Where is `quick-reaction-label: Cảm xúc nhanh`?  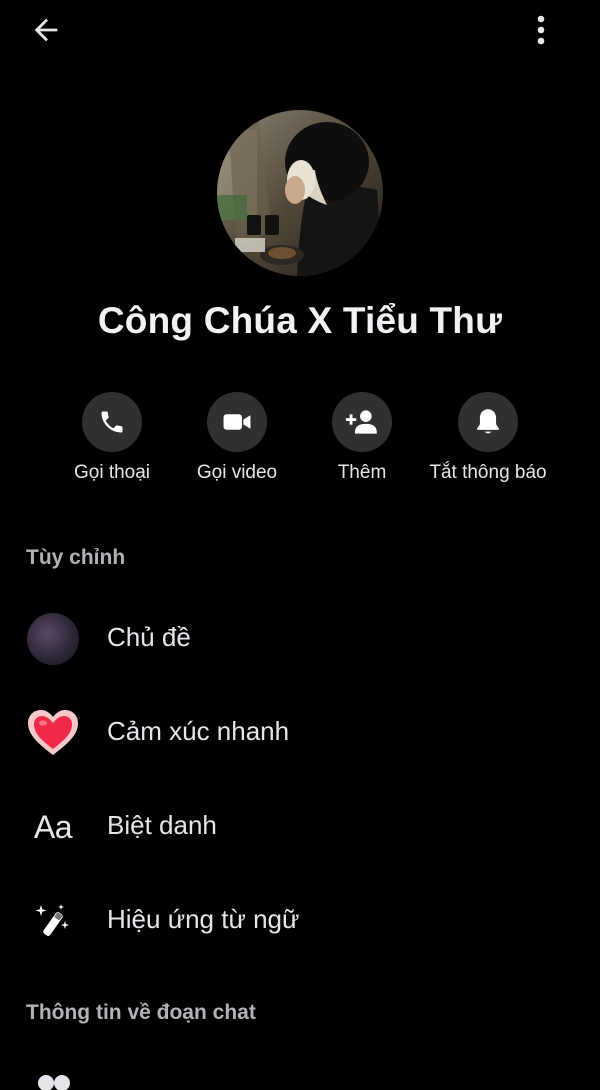 quick-reaction-label: Cảm xúc nhanh is located at coordinates (198, 731).